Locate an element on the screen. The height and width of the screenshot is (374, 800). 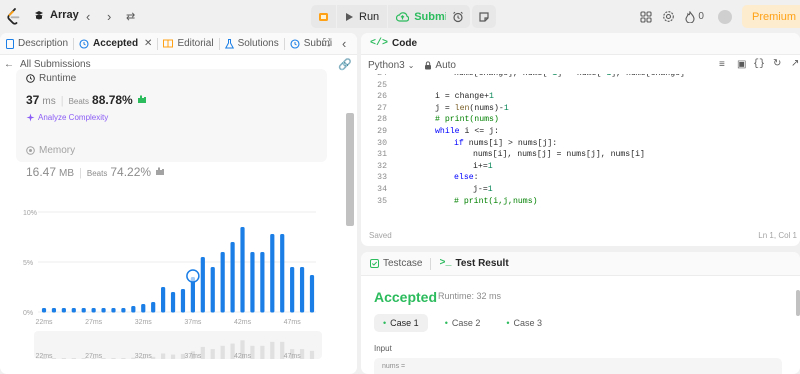
code-line: 25 is located at coordinates (580, 86).